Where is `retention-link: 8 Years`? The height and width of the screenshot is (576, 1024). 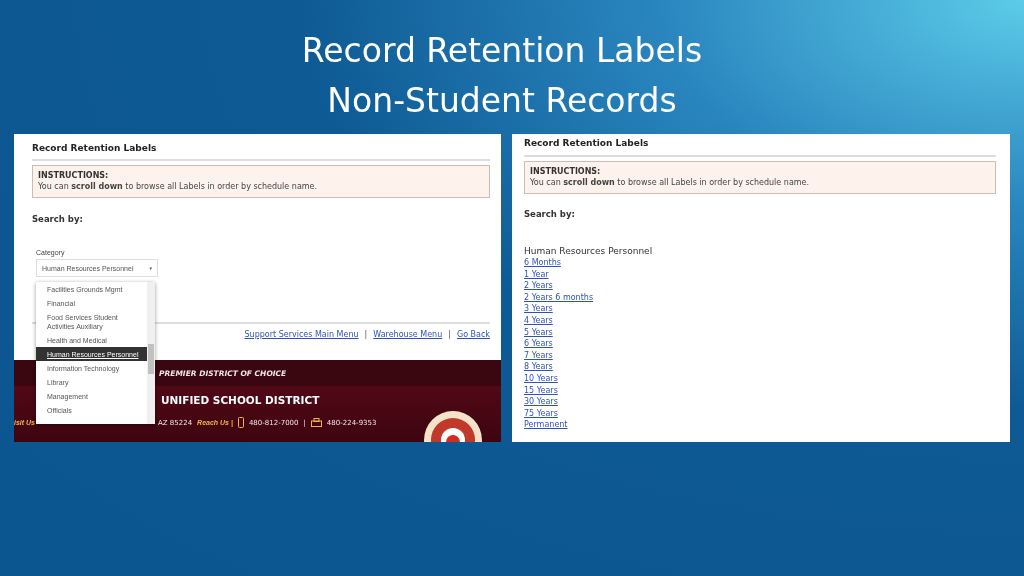 retention-link: 8 Years is located at coordinates (538, 367).